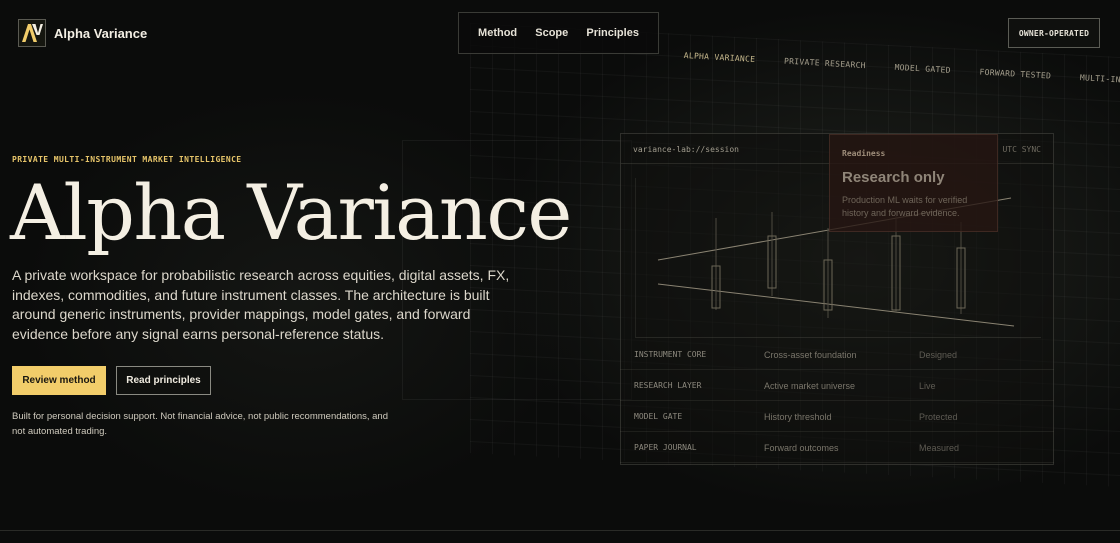 This screenshot has width=1120, height=543. What do you see at coordinates (1054, 33) in the screenshot?
I see `owner-operated-badge: OWNER-OPERATED` at bounding box center [1054, 33].